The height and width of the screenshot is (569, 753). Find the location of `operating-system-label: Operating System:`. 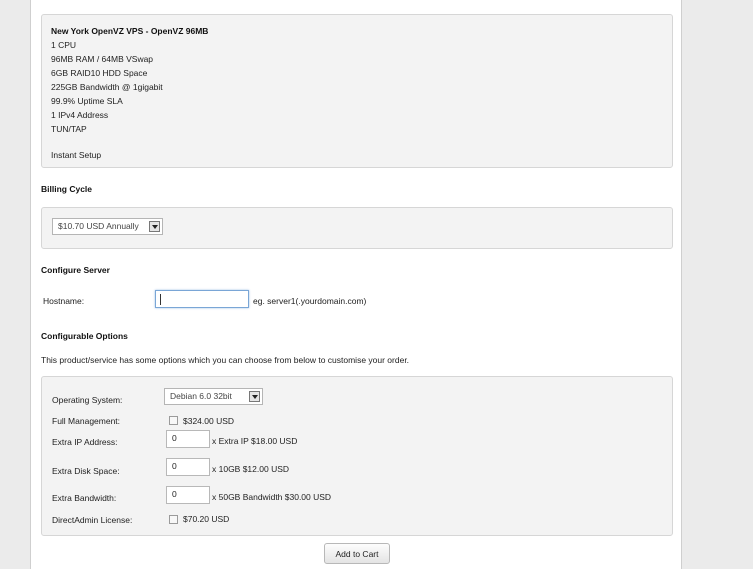

operating-system-label: Operating System: is located at coordinates (87, 400).